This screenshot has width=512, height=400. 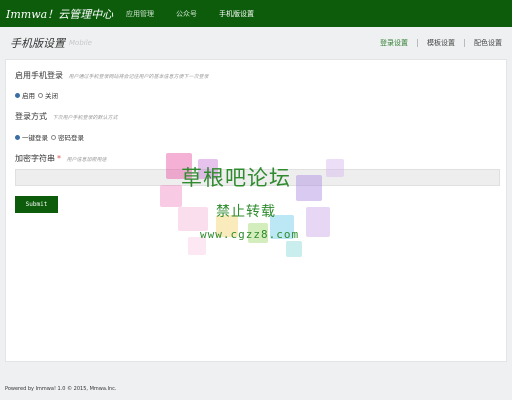 What do you see at coordinates (138, 77) in the screenshot?
I see `enable-mobile-login-hint: 用户通过手机登录网站将会记住用户的基本信息方便下一次登录` at bounding box center [138, 77].